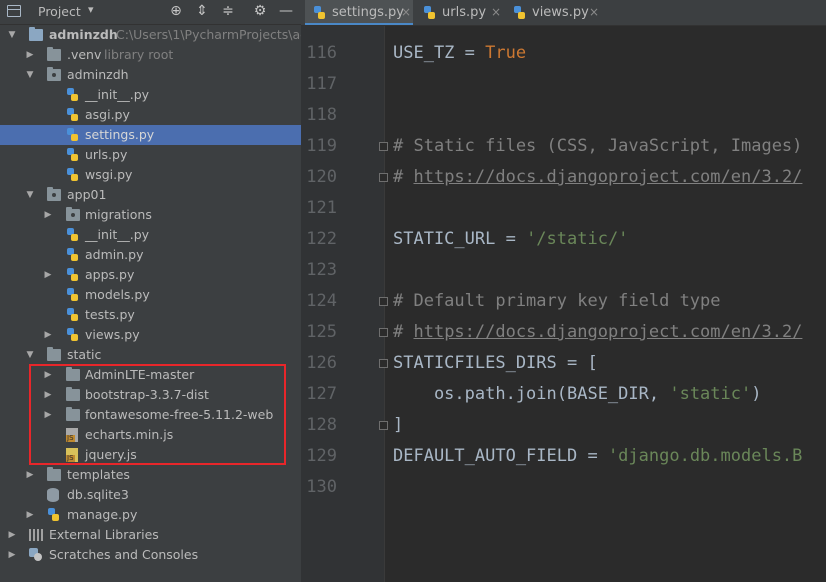 Image resolution: width=826 pixels, height=582 pixels. I want to click on code-line: ], so click(398, 425).